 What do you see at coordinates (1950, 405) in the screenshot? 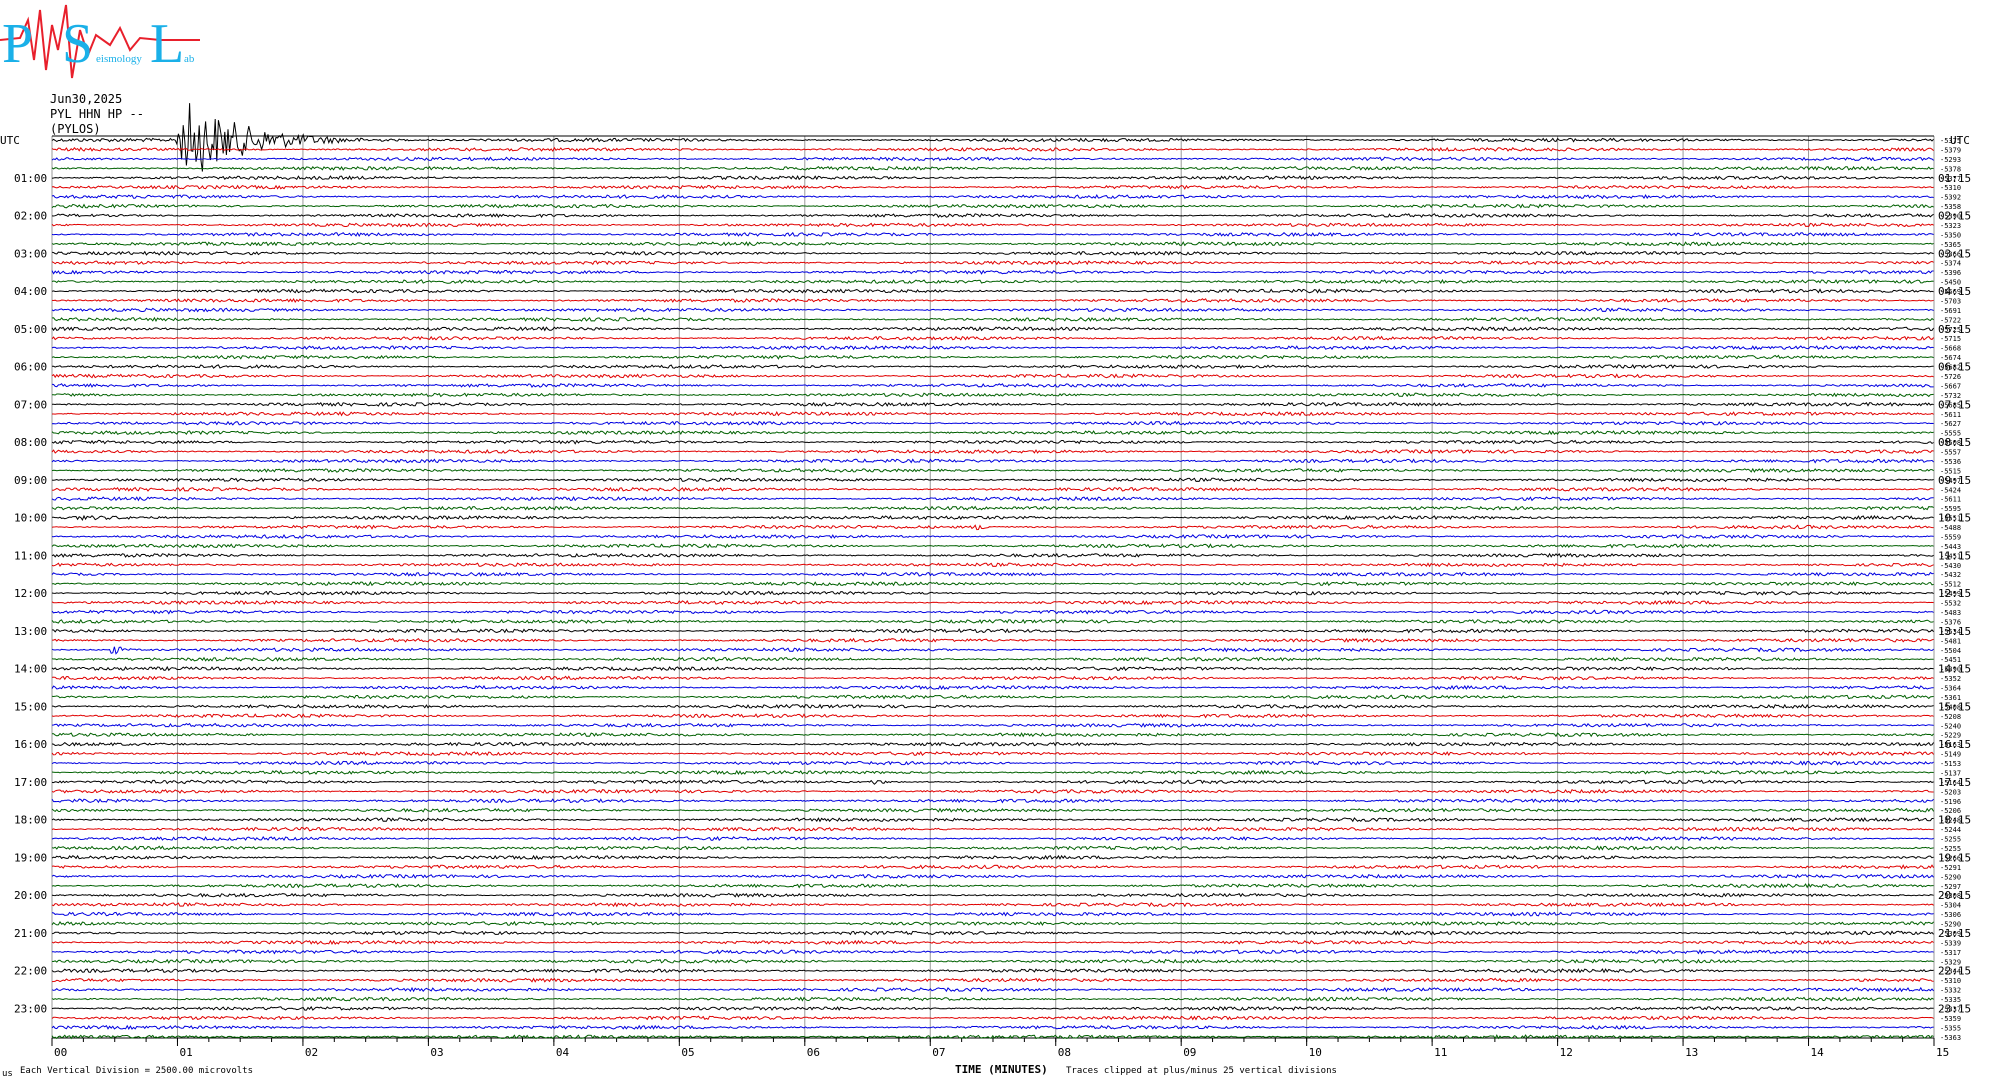
I see `trace-offset-label: -5685` at bounding box center [1950, 405].